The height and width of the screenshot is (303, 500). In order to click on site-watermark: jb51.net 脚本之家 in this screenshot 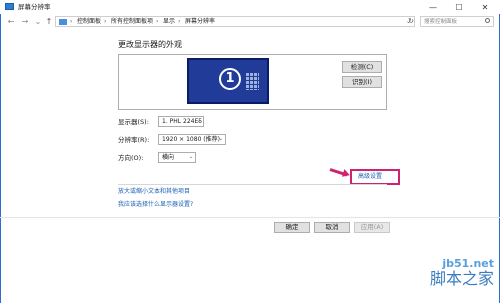, I will do `click(462, 273)`.